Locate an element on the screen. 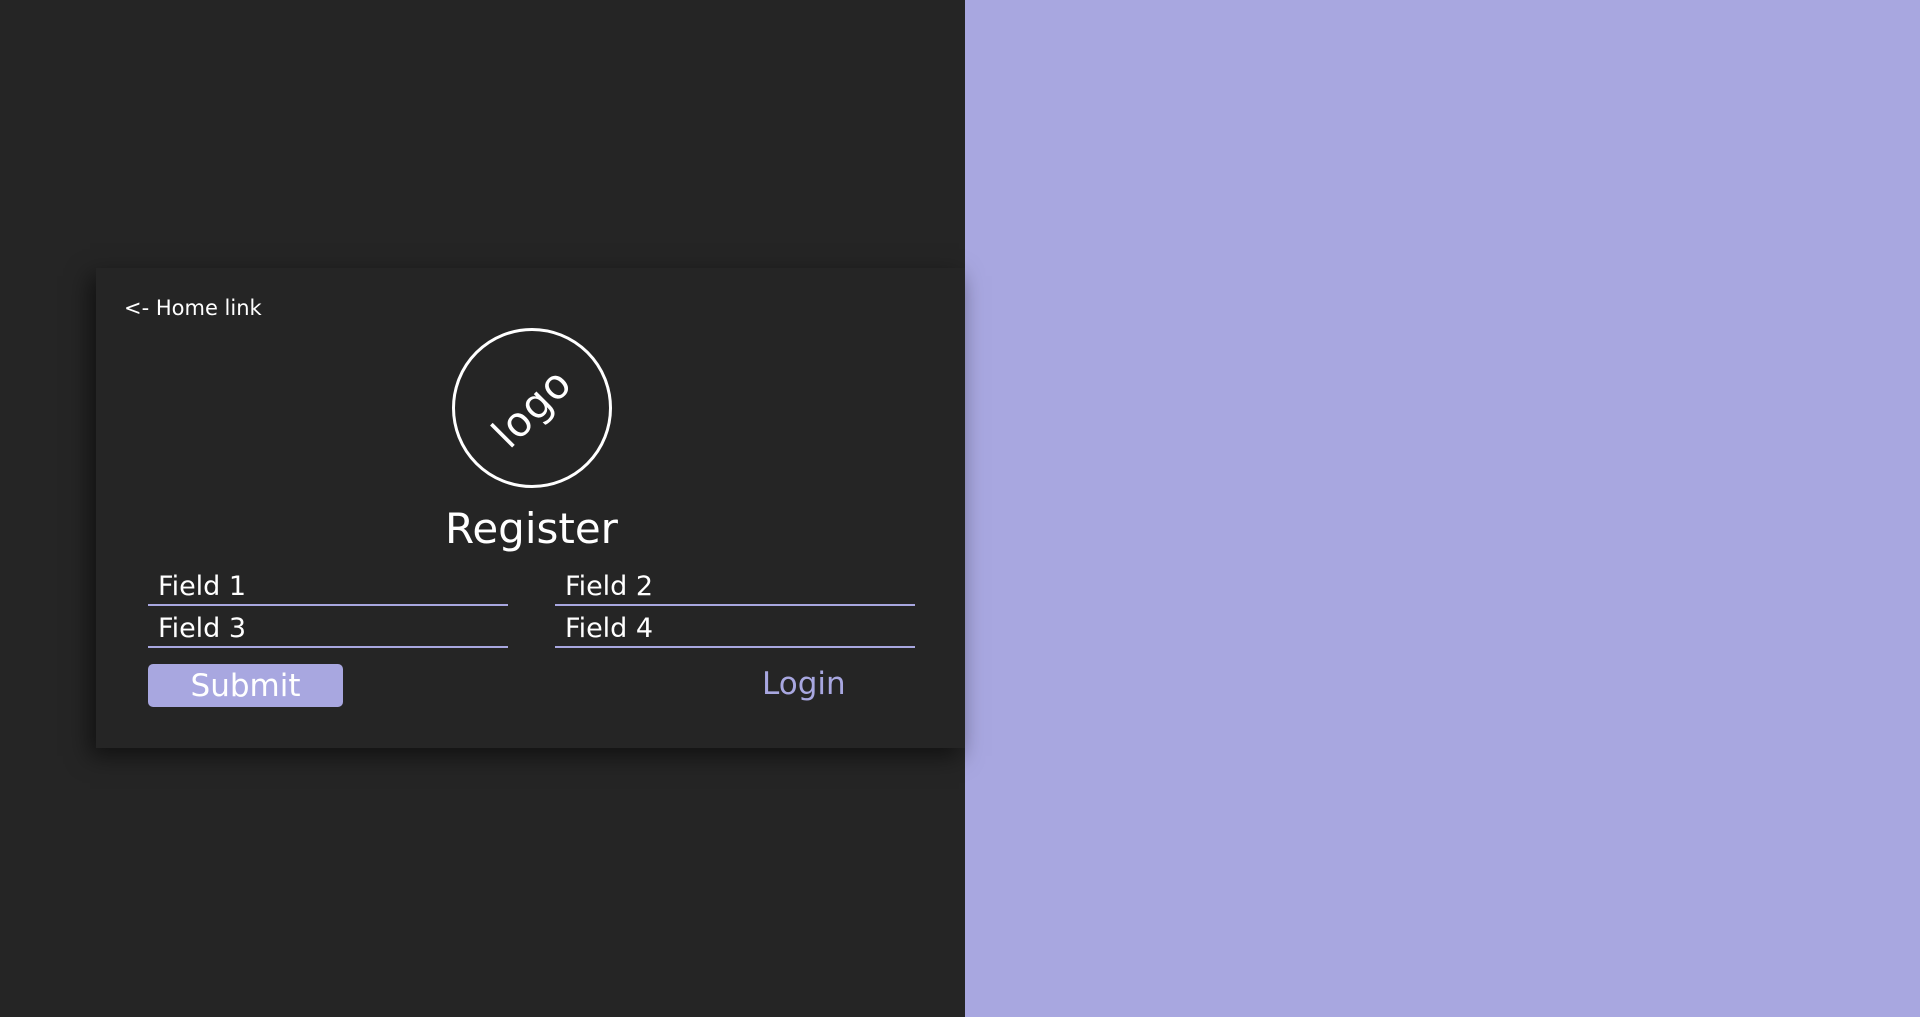  logo-text: logo is located at coordinates (532, 408).